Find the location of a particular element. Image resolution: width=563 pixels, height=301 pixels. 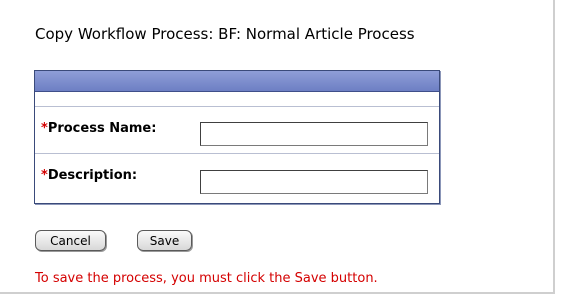

panel-spacer is located at coordinates (237, 99).